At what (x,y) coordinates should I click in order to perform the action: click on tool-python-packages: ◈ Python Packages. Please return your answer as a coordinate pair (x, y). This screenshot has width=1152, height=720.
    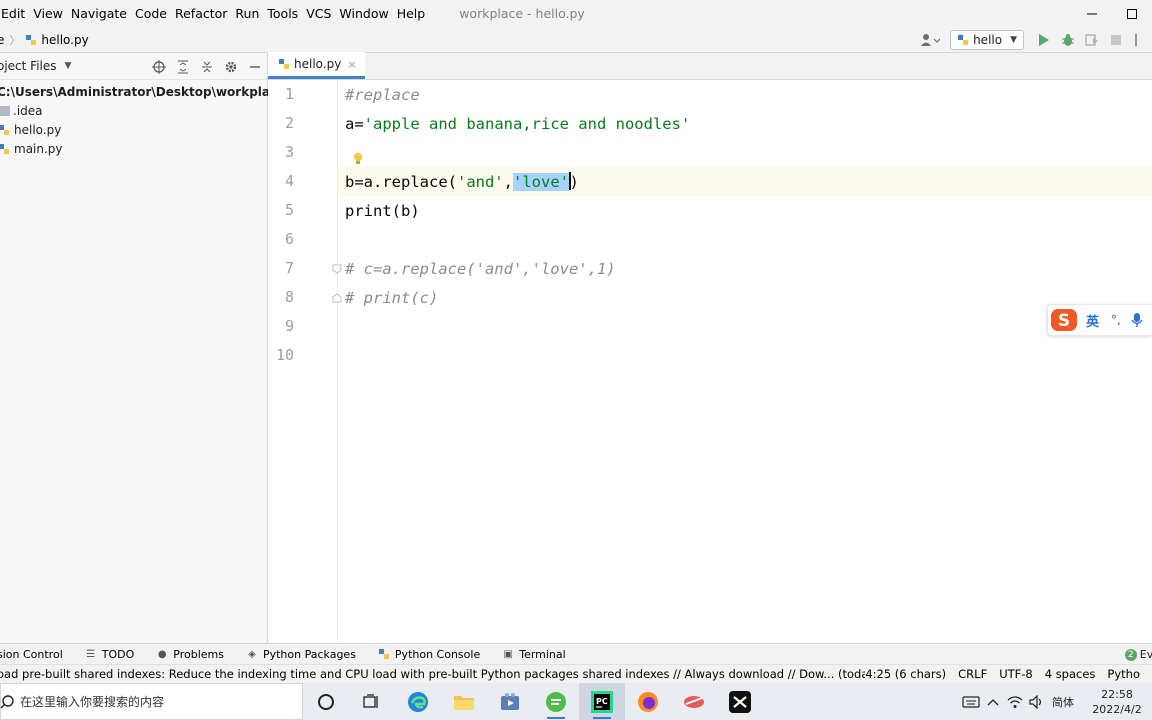
    Looking at the image, I should click on (301, 654).